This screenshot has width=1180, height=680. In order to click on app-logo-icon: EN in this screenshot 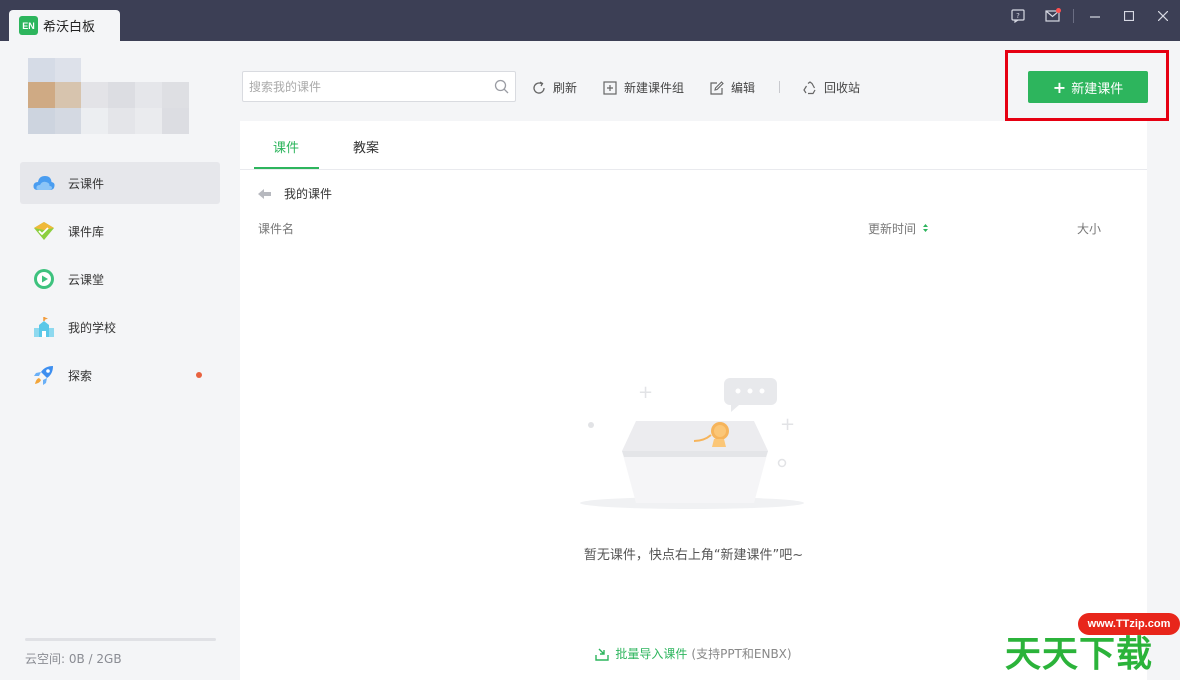, I will do `click(28, 25)`.